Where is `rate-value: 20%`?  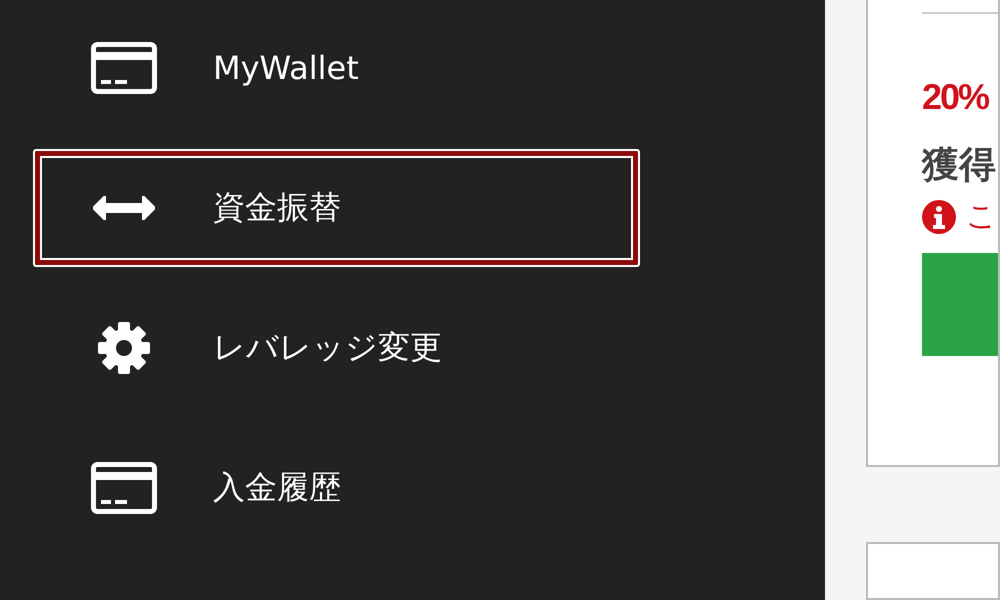 rate-value: 20% is located at coordinates (956, 97).